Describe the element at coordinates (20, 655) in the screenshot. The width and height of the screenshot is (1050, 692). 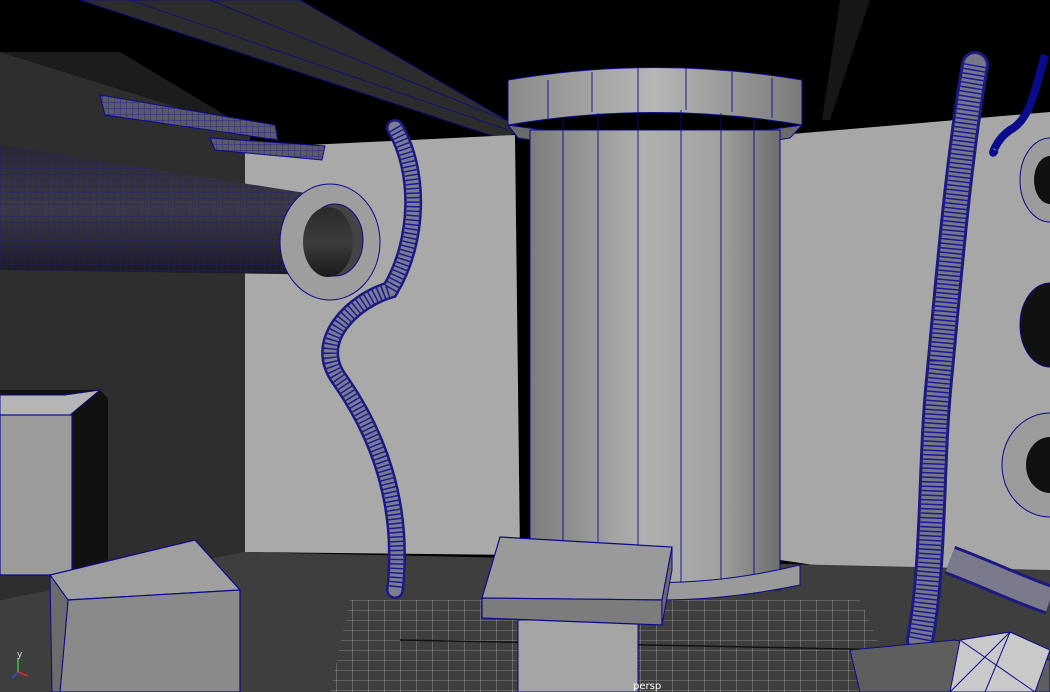
I see `axis-y-label: y` at that location.